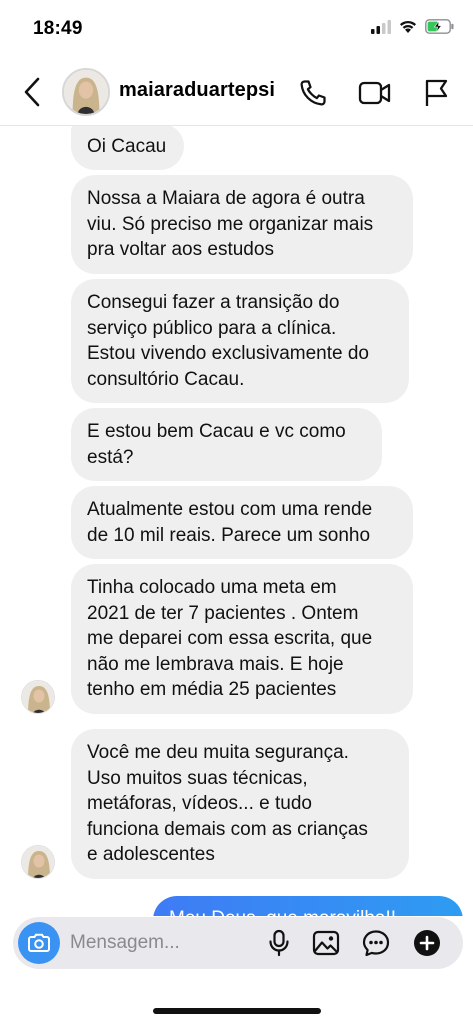 The width and height of the screenshot is (473, 1024). What do you see at coordinates (58, 28) in the screenshot?
I see `status-time: 18:49` at bounding box center [58, 28].